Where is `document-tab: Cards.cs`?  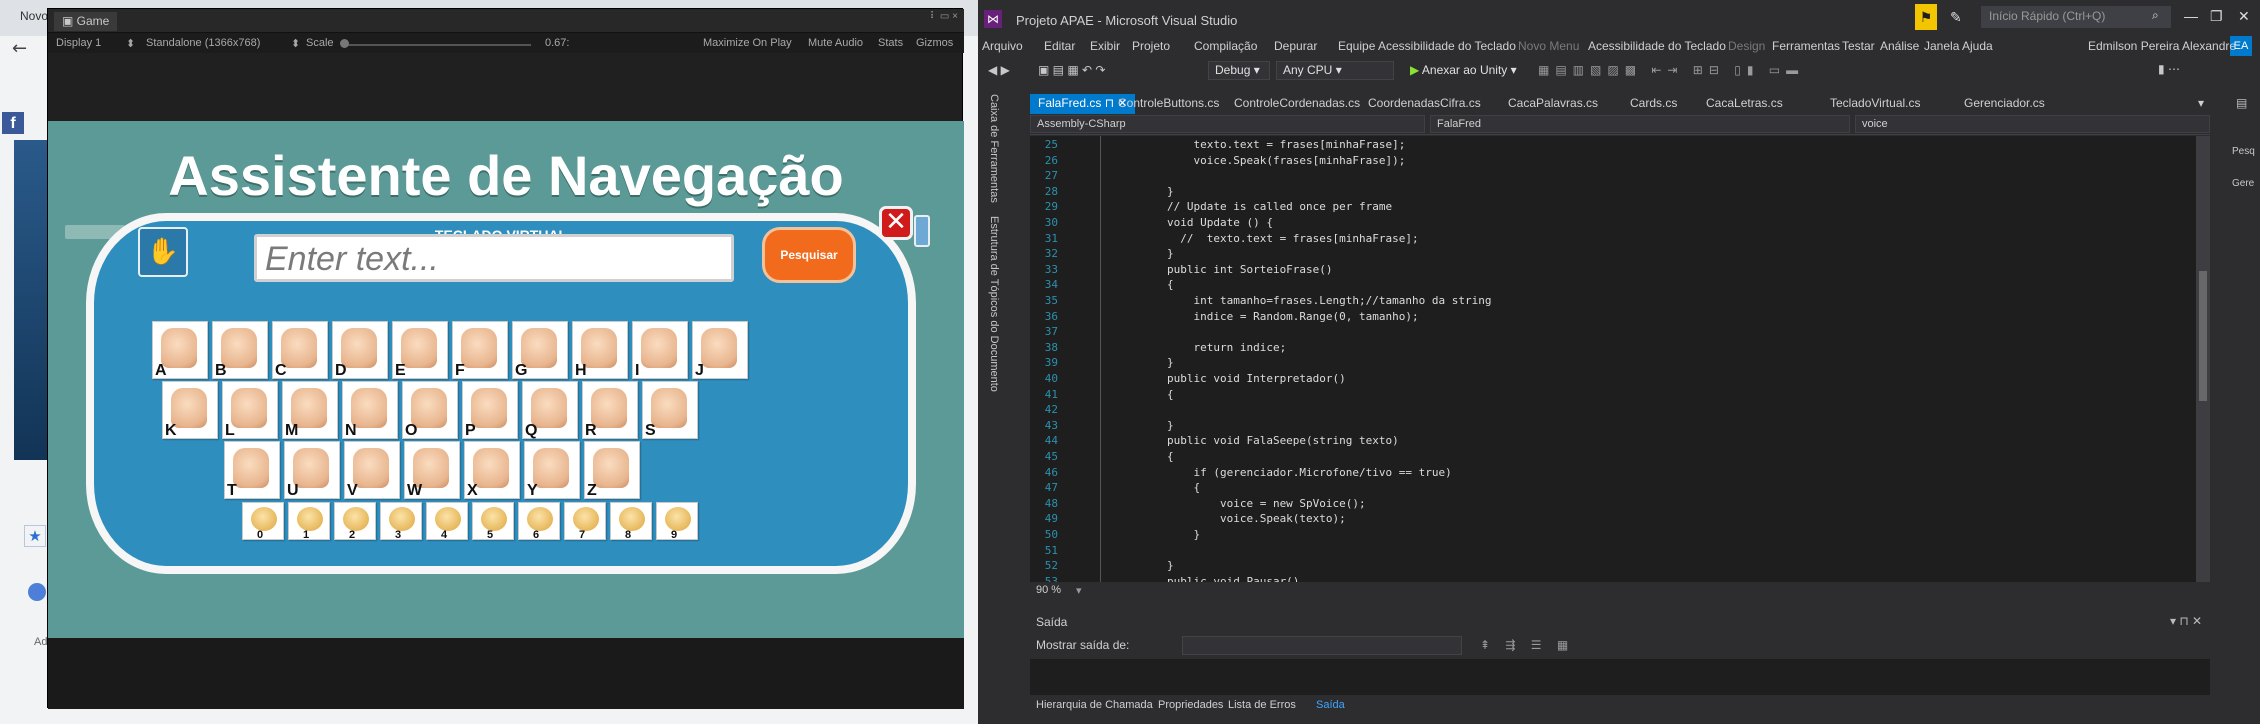
document-tab: Cards.cs is located at coordinates (1653, 104).